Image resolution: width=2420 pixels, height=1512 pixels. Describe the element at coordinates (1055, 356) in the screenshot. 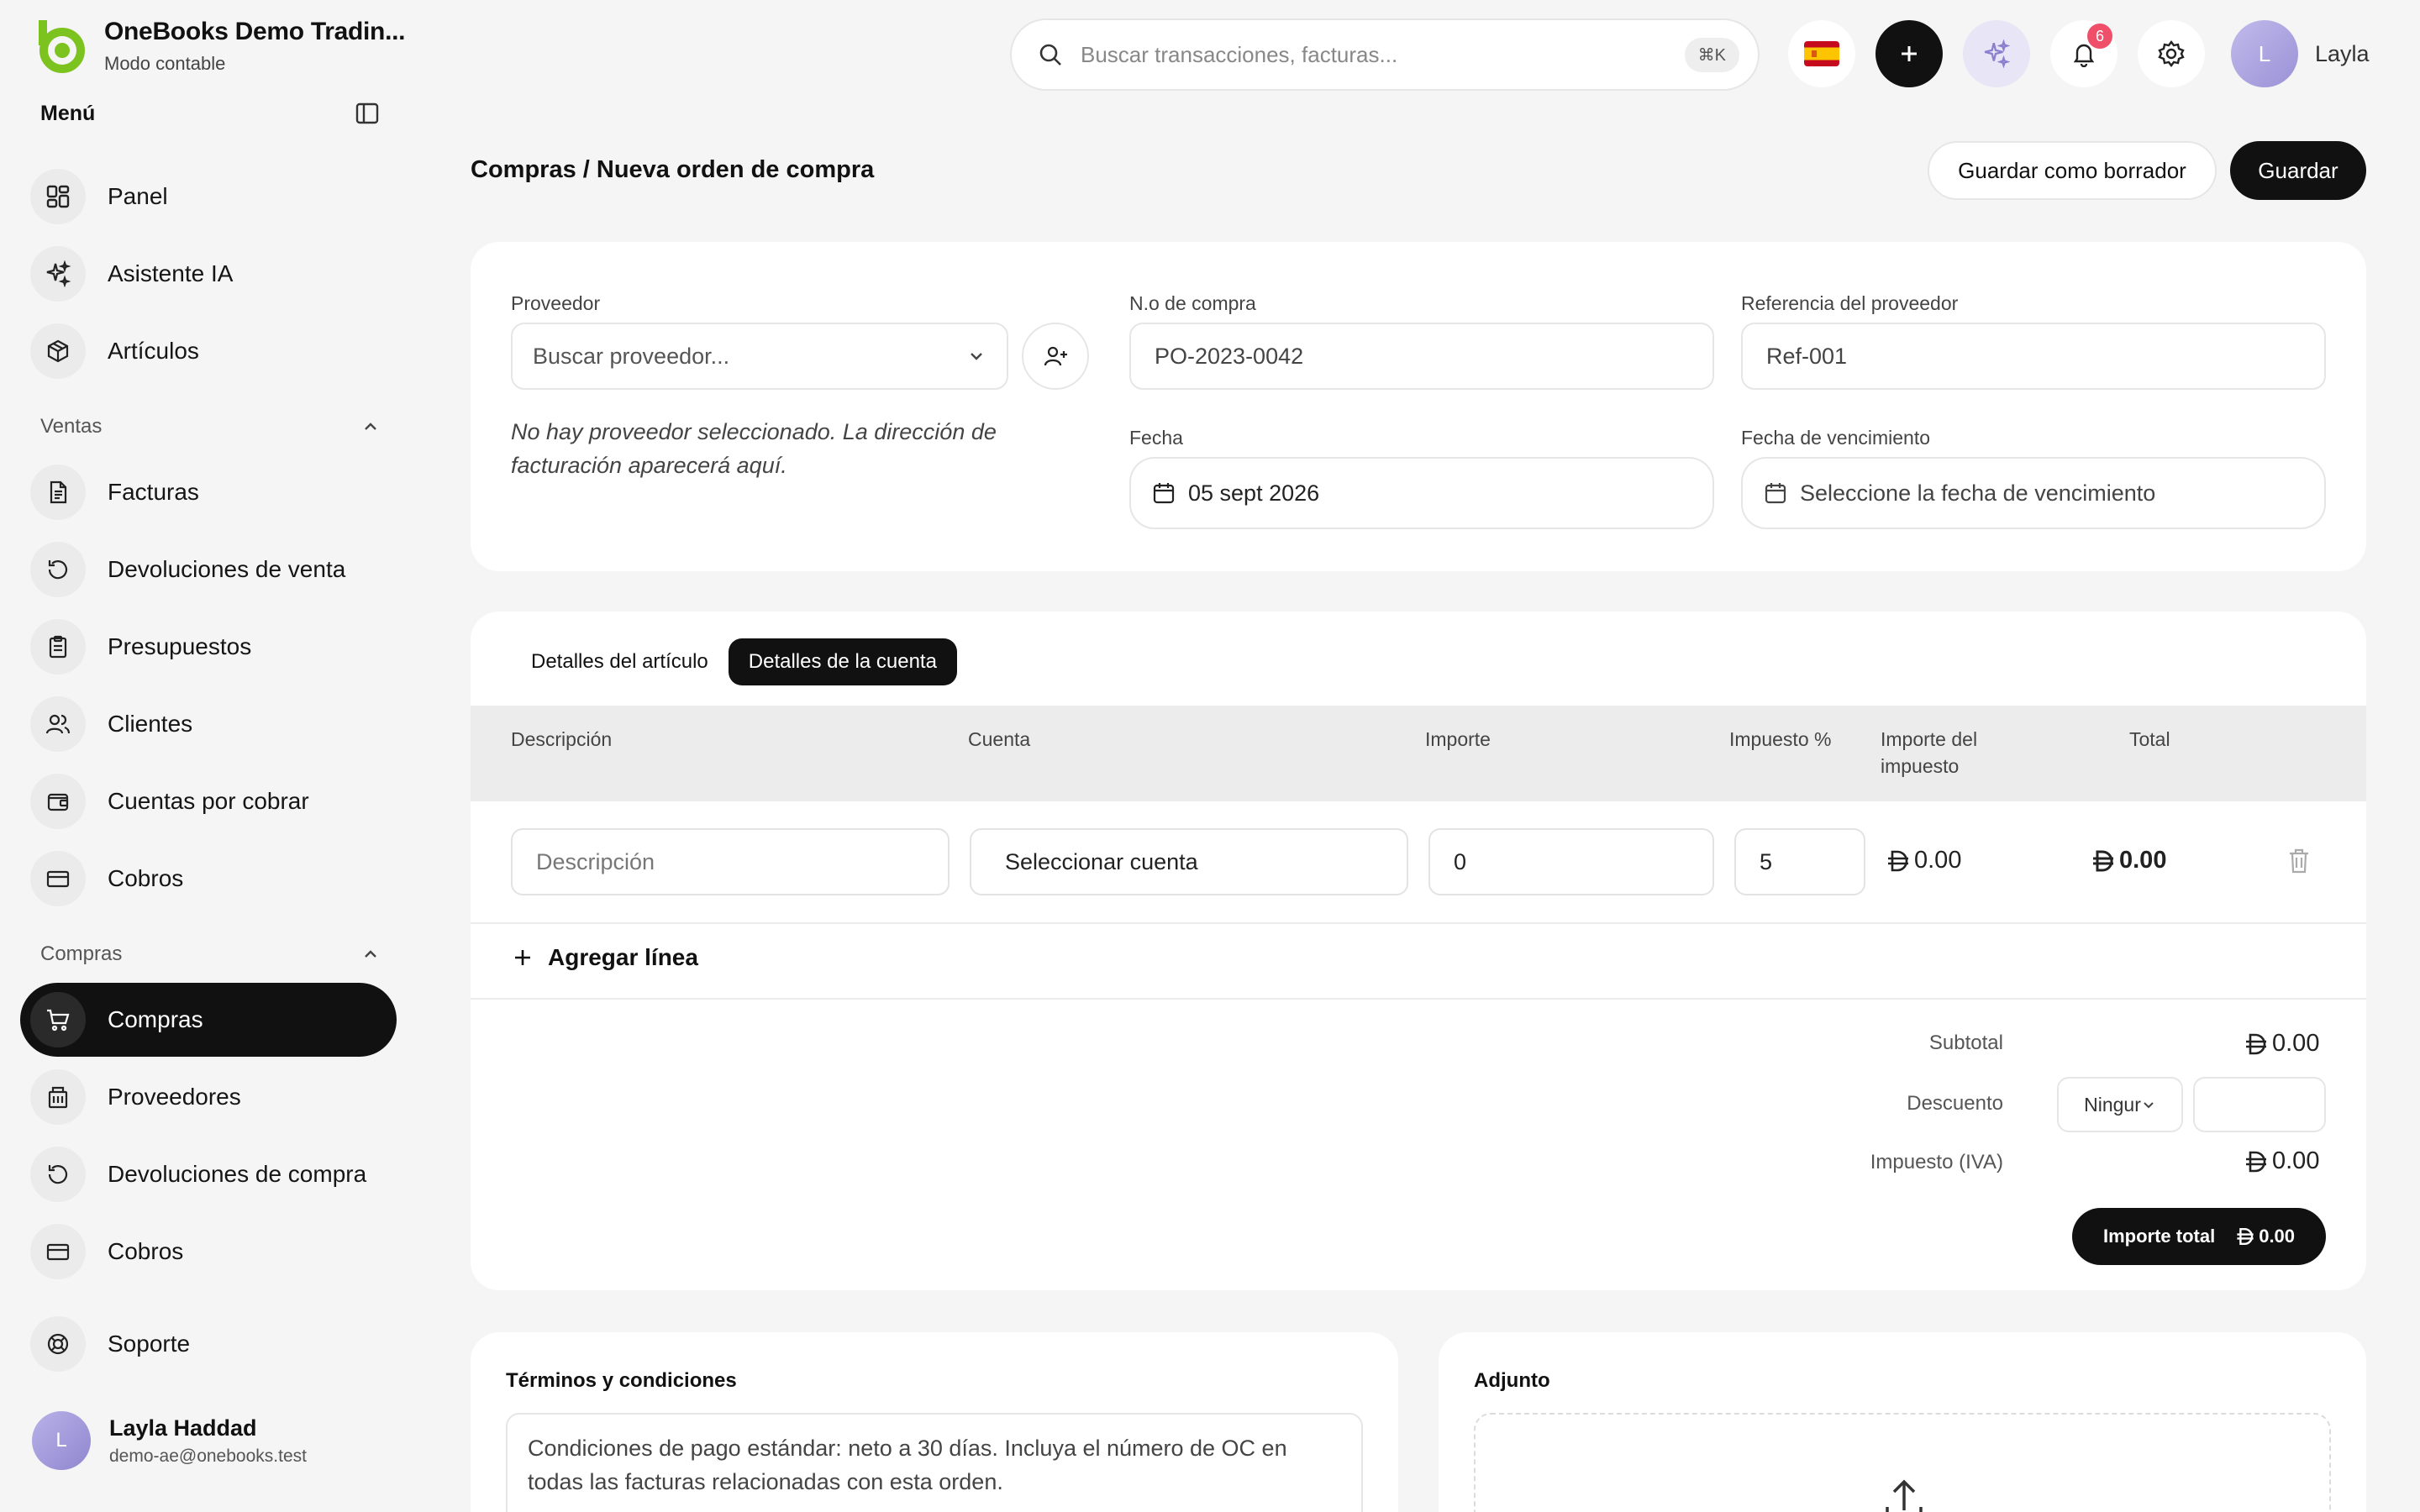

I see `add-supplier-button` at that location.